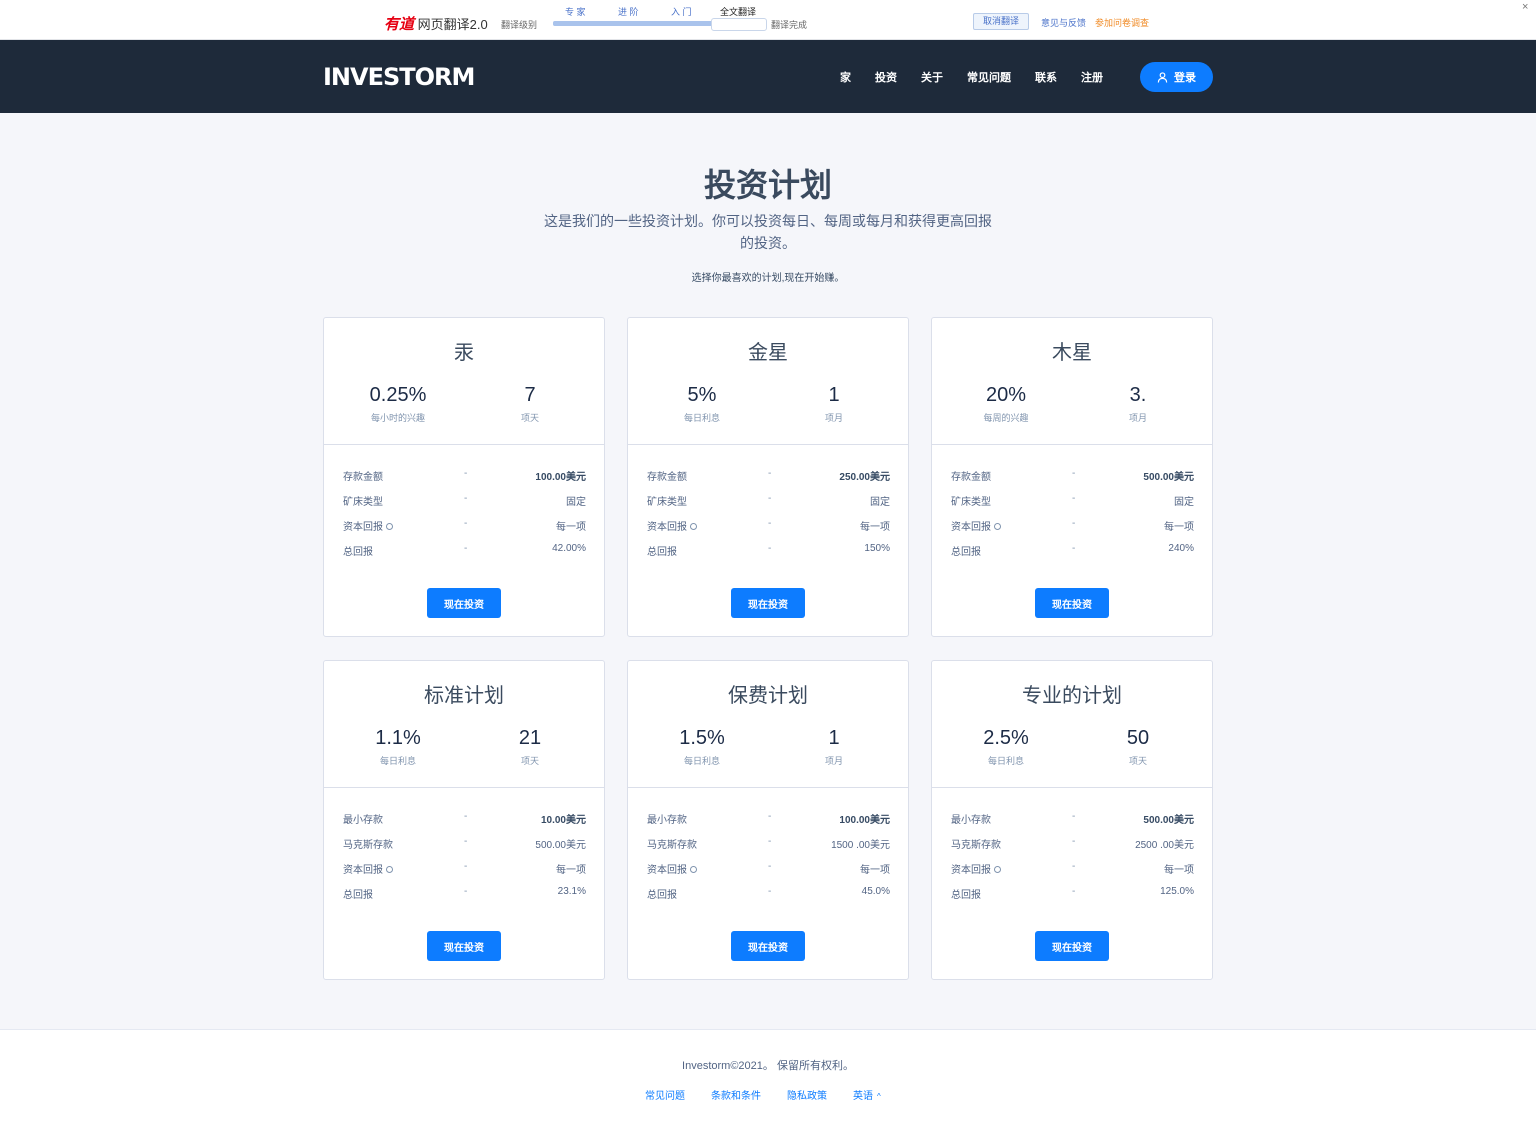  Describe the element at coordinates (834, 738) in the screenshot. I see `plan-term-value: 1` at that location.